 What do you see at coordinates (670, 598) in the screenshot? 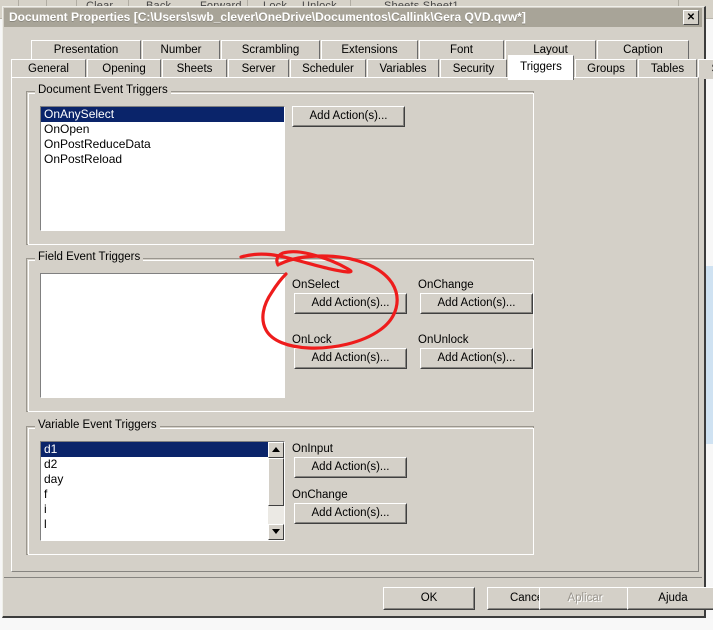
I see `help-button: Ajuda` at bounding box center [670, 598].